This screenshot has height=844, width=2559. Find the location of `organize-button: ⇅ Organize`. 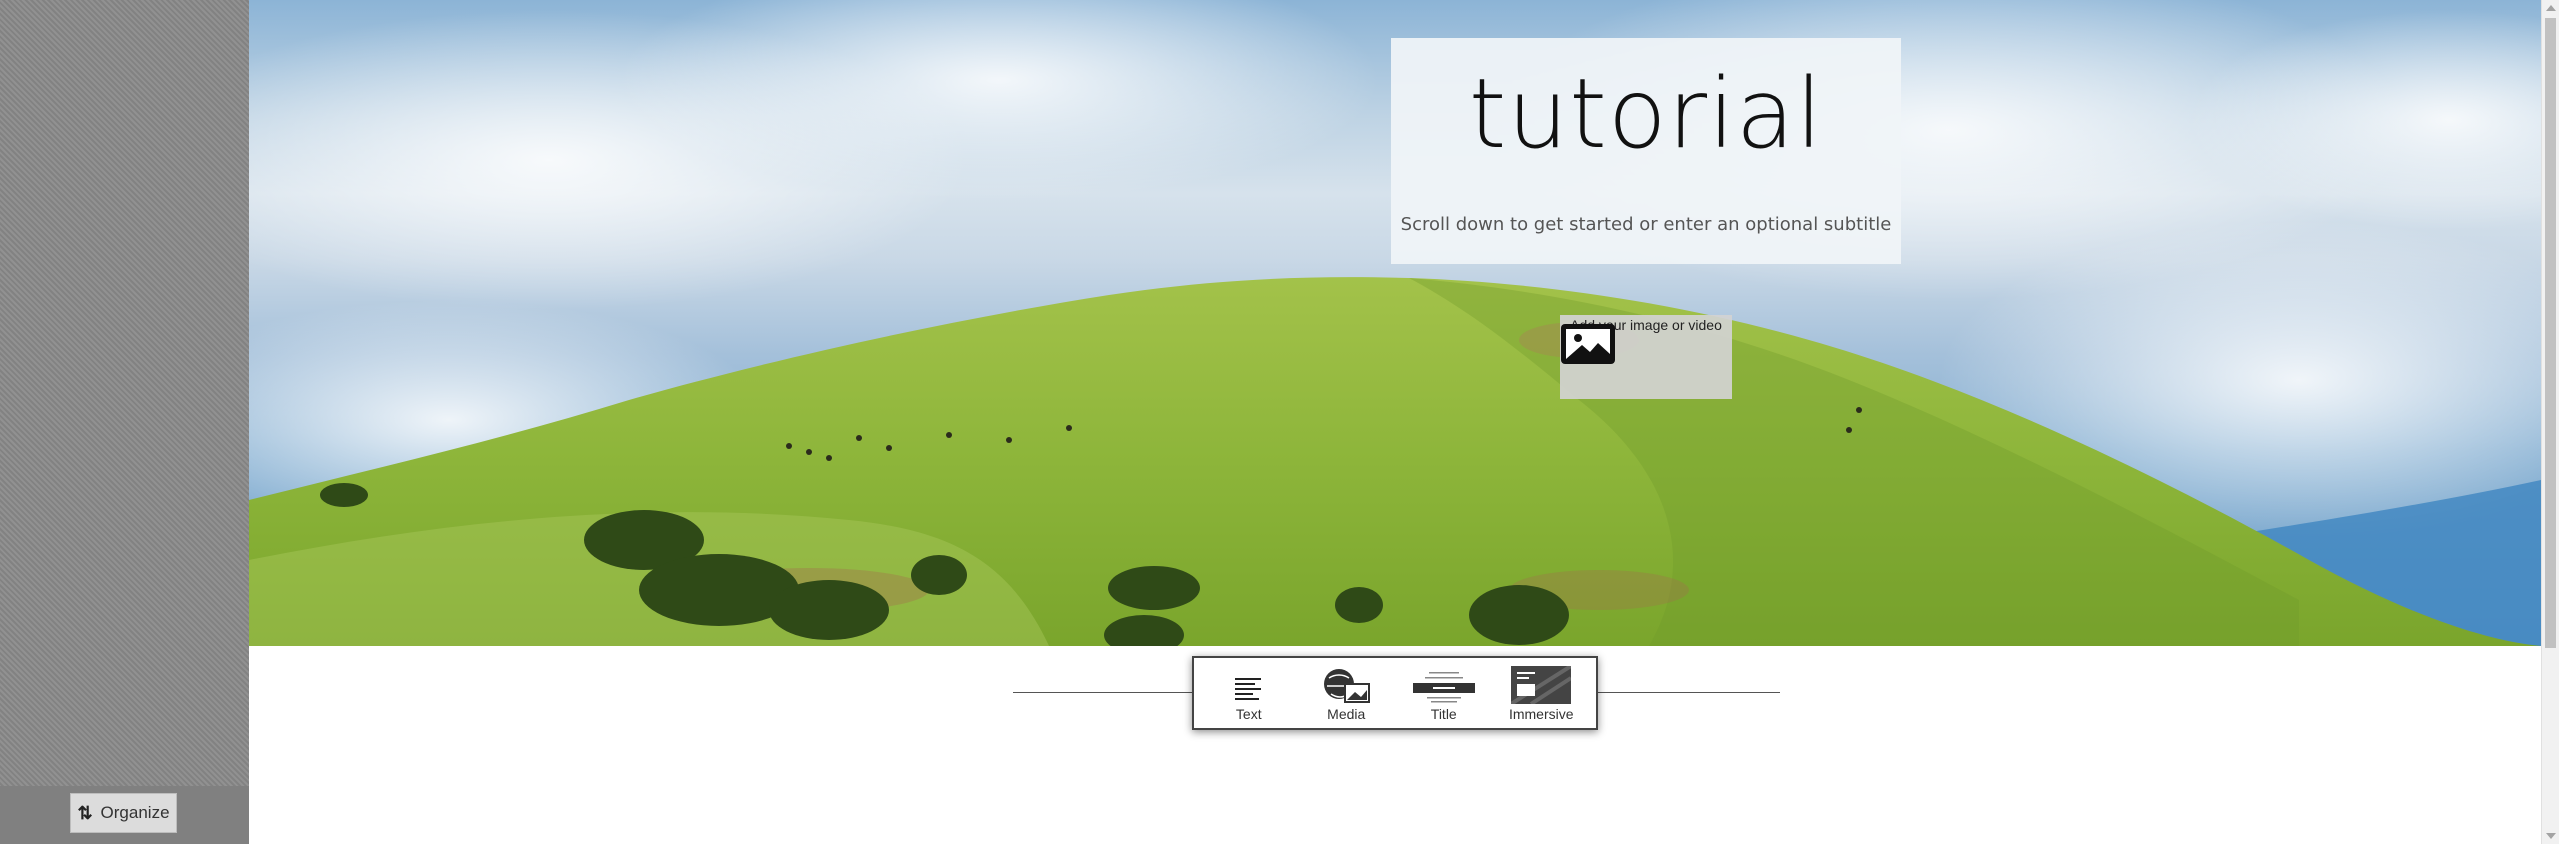

organize-button: ⇅ Organize is located at coordinates (123, 813).